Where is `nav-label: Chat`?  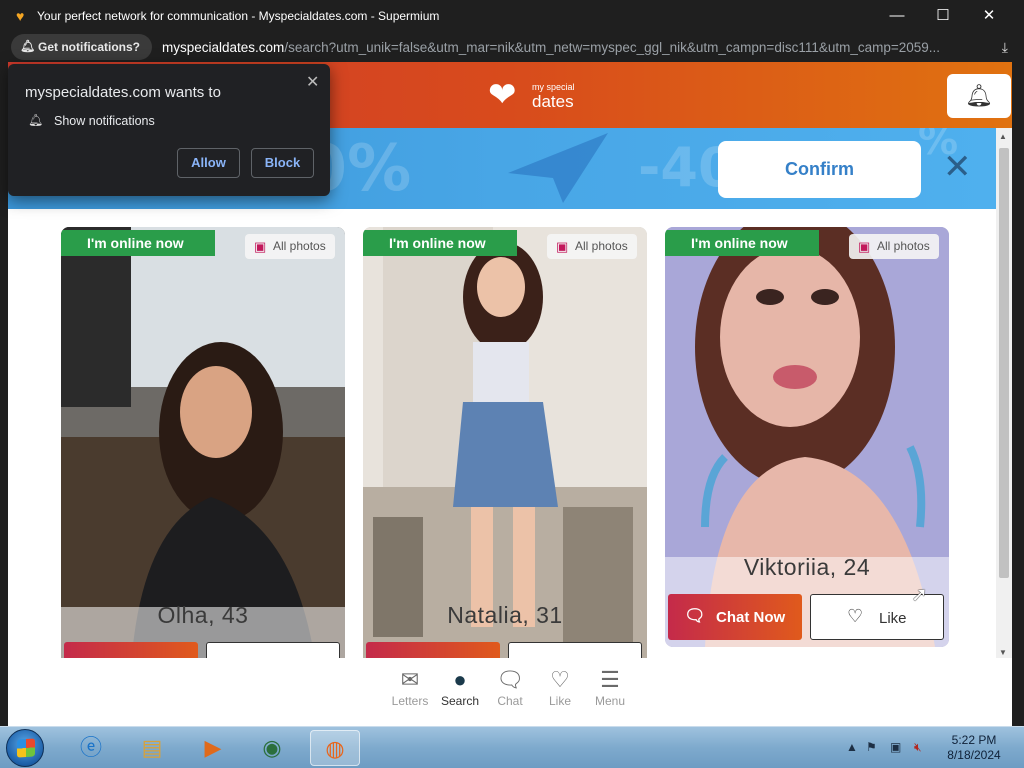
nav-label: Chat is located at coordinates (510, 701).